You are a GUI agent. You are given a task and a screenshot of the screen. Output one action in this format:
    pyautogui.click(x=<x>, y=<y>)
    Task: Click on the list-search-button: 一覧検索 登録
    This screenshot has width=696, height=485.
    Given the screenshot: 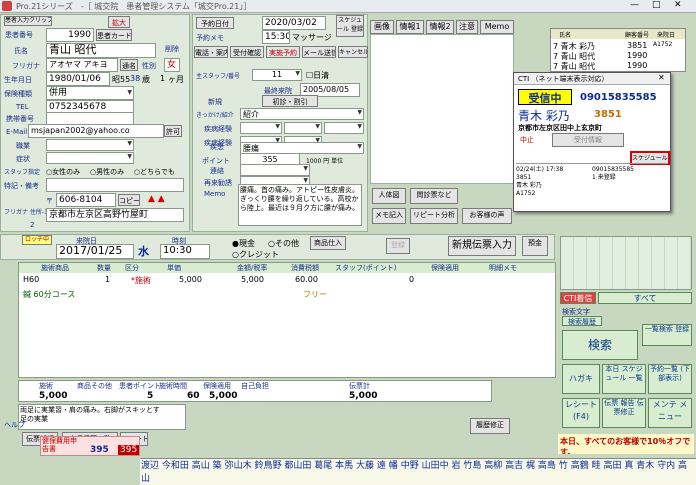 What is the action you would take?
    pyautogui.click(x=667, y=335)
    